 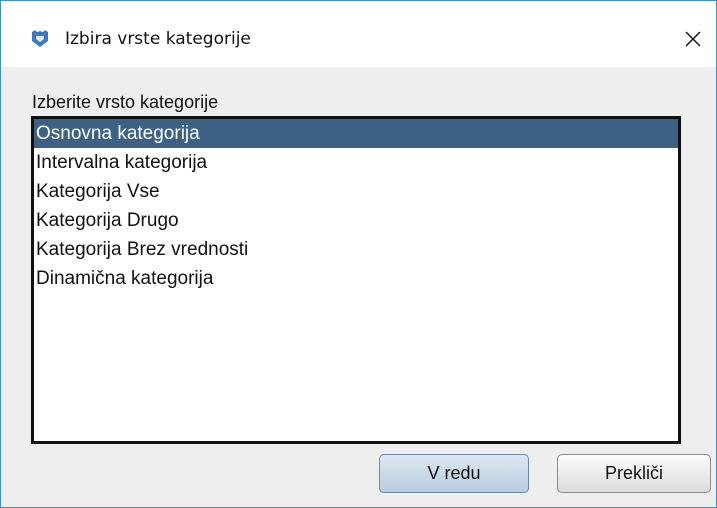 I want to click on title-bar: Izbira vrste kategorije, so click(x=358, y=34).